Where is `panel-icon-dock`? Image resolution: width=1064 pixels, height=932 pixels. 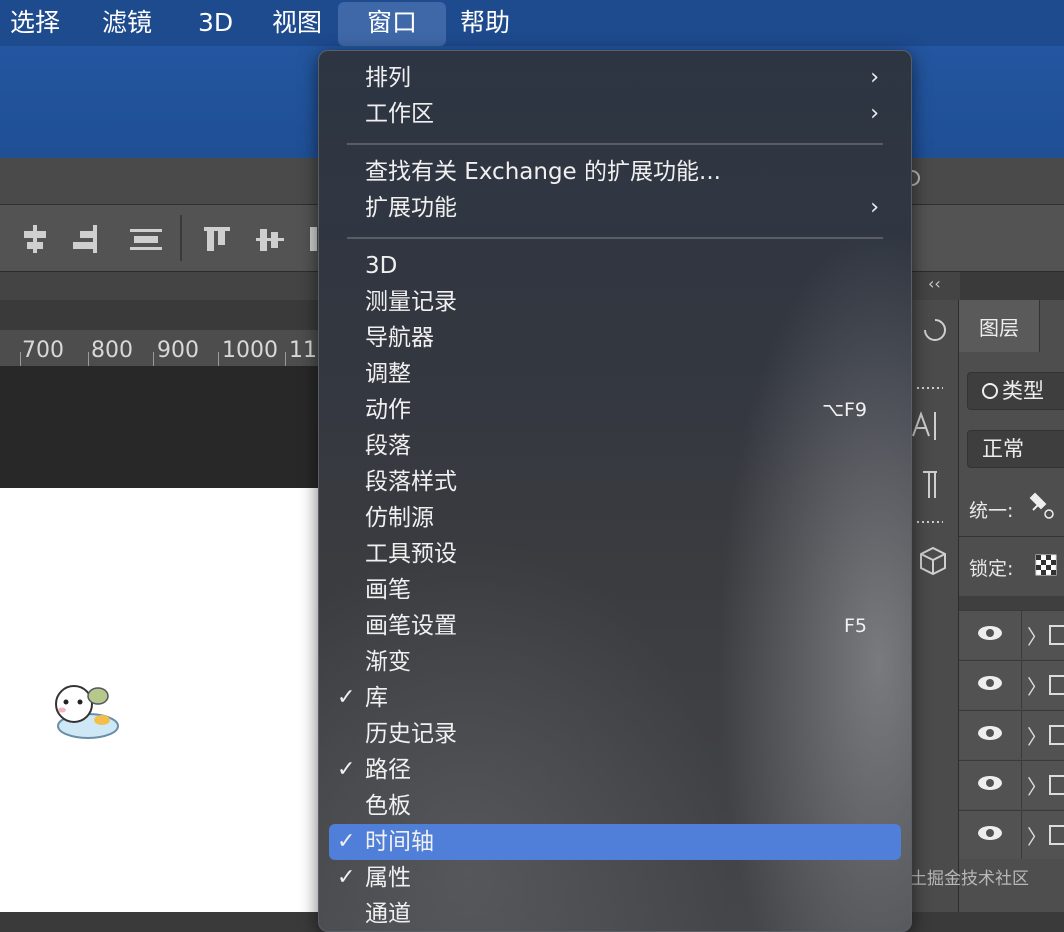
panel-icon-dock is located at coordinates (932, 606).